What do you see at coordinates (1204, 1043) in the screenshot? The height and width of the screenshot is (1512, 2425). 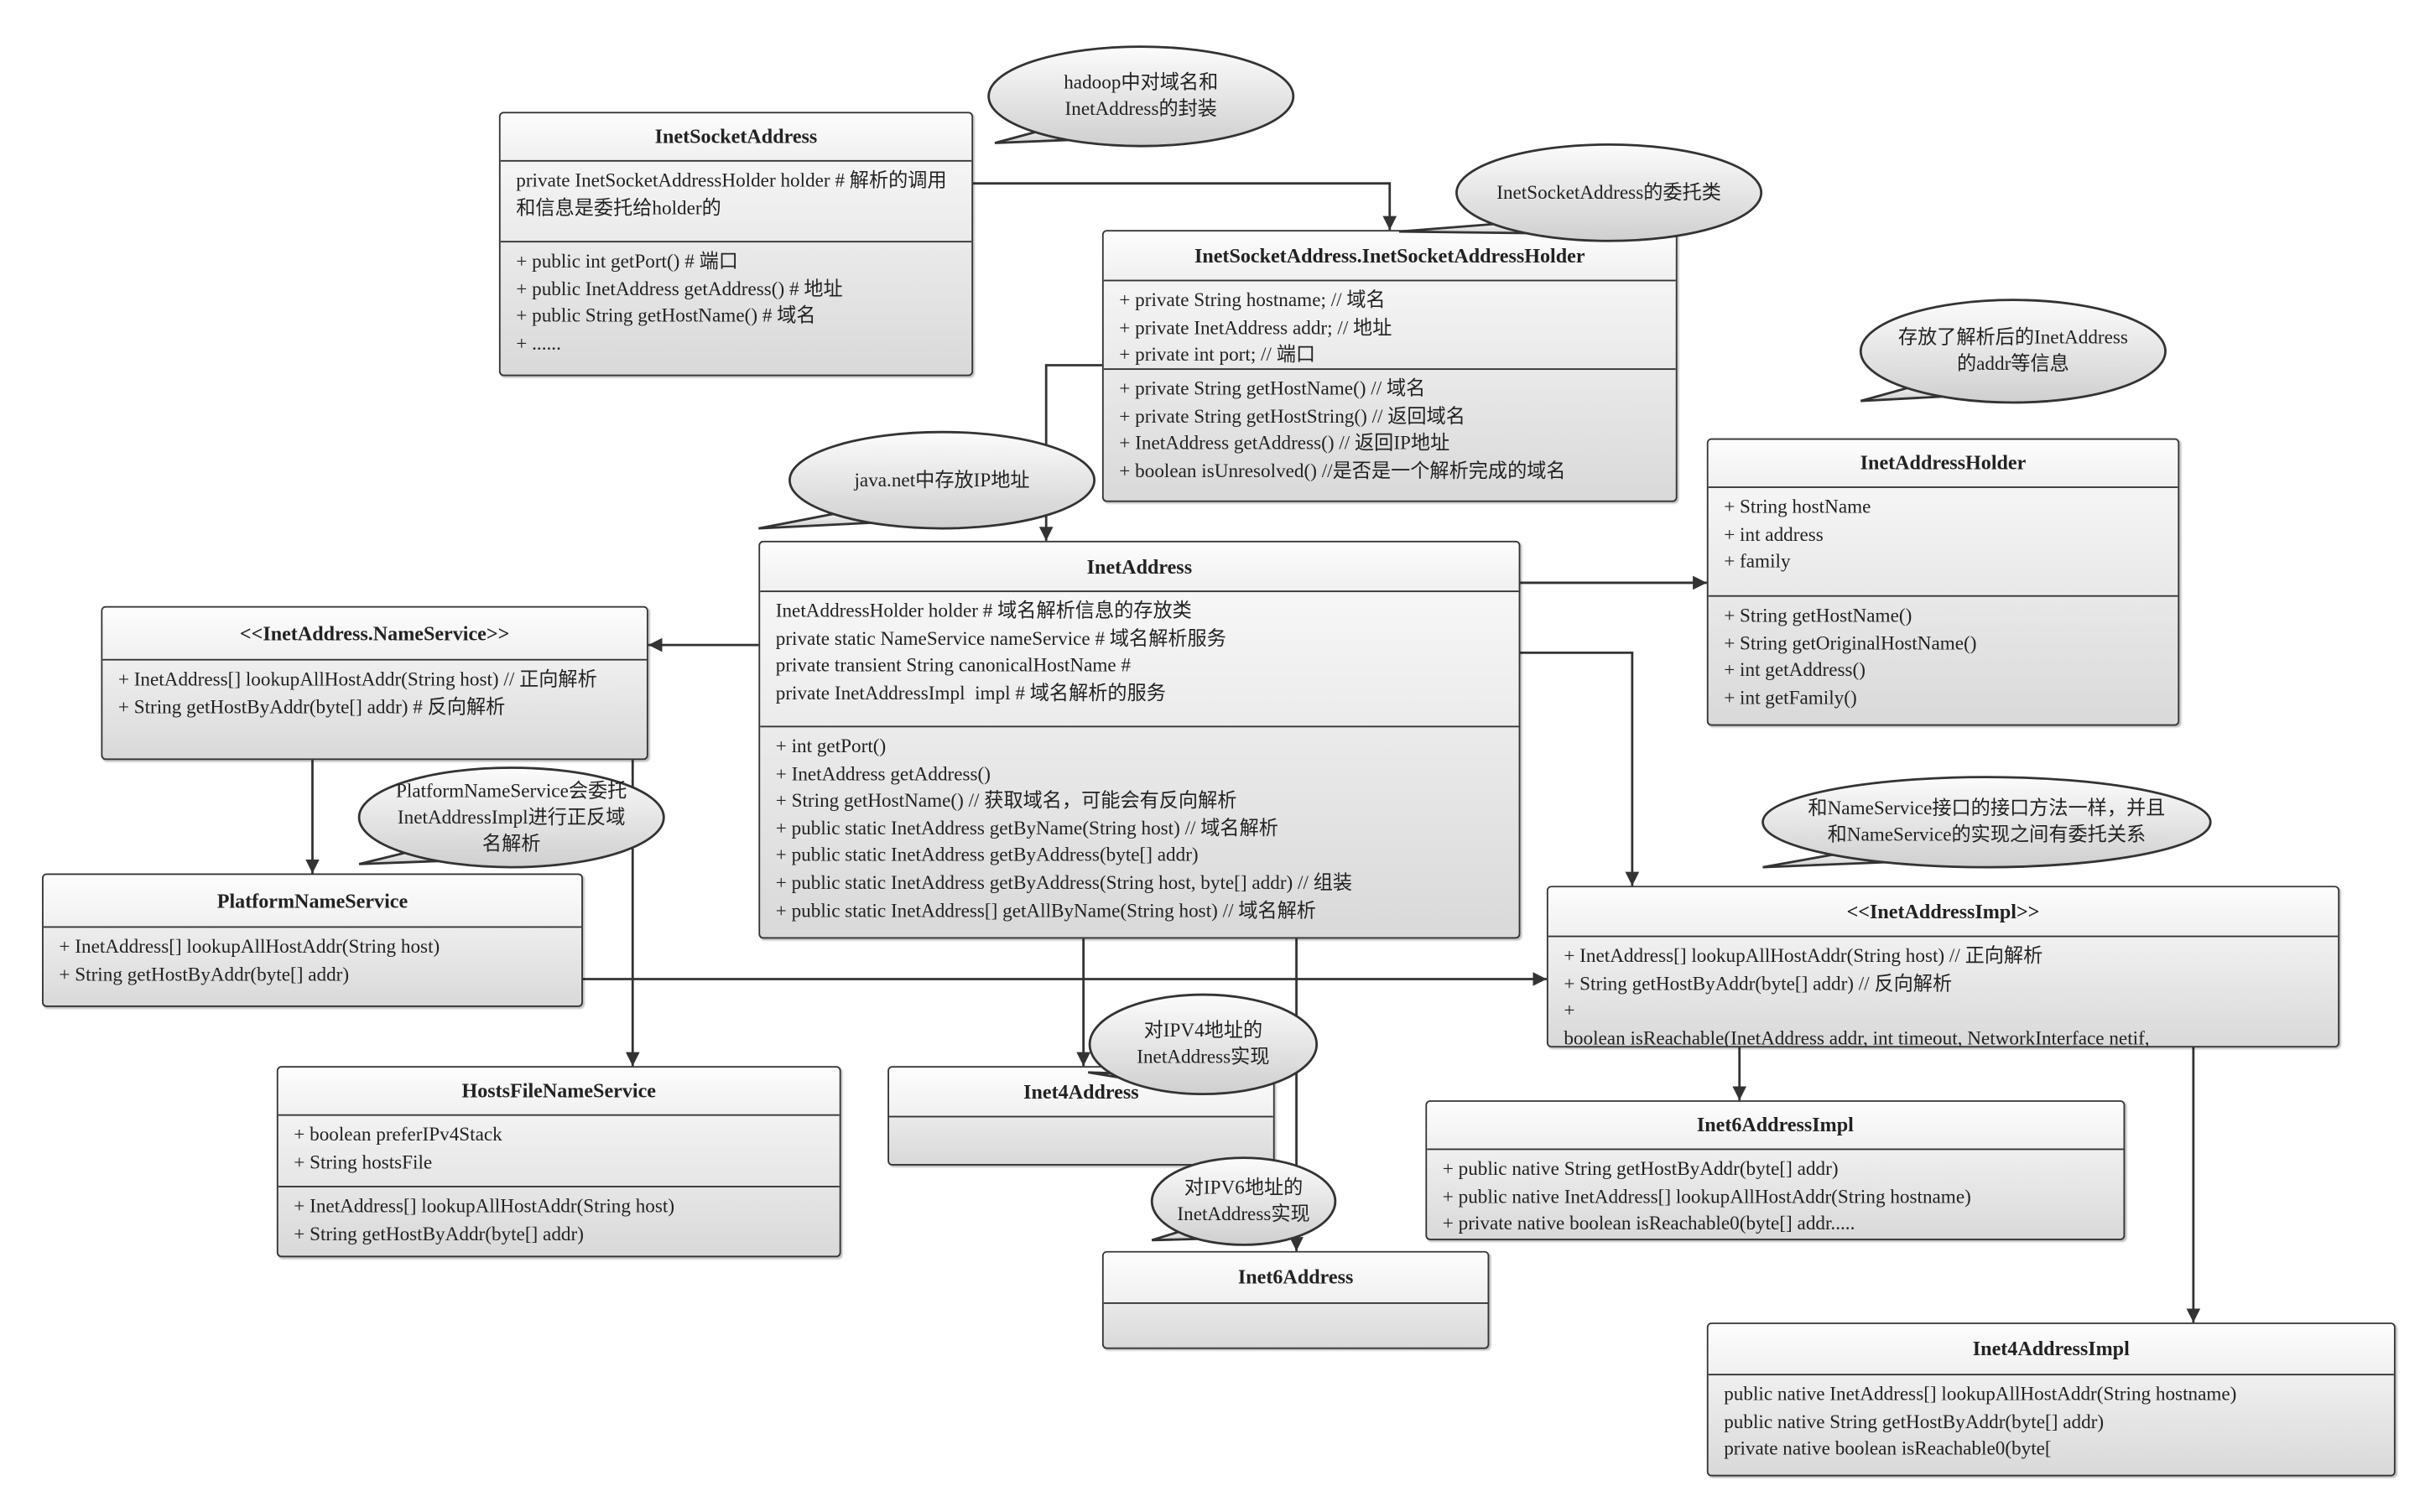 I see `note-text: 对IPV4地址的 InetAddress实现` at bounding box center [1204, 1043].